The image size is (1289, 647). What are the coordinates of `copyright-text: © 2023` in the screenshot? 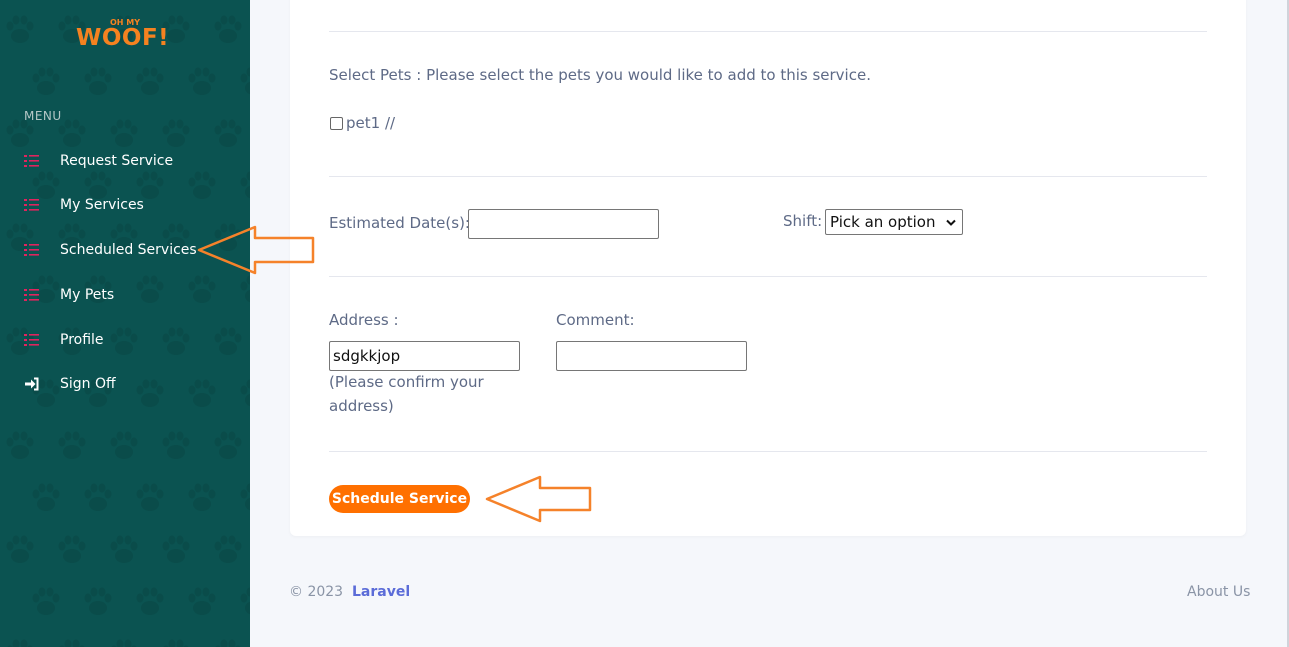 It's located at (316, 592).